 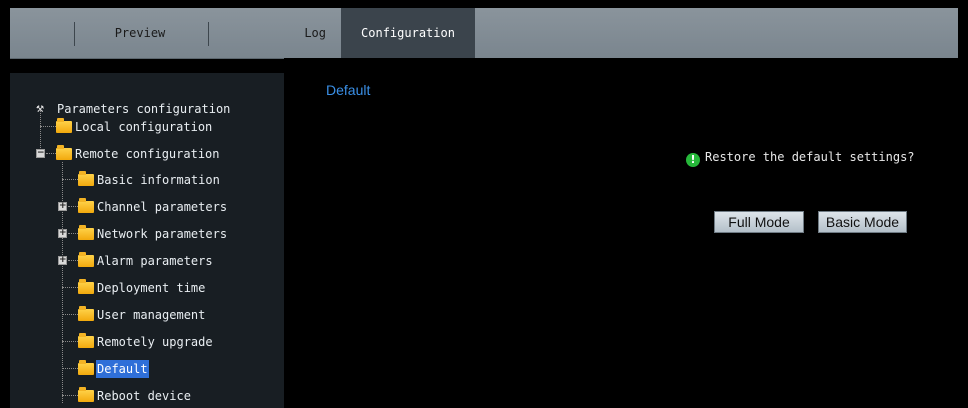 What do you see at coordinates (810, 157) in the screenshot?
I see `restore-prompt-text: Restore the default settings?` at bounding box center [810, 157].